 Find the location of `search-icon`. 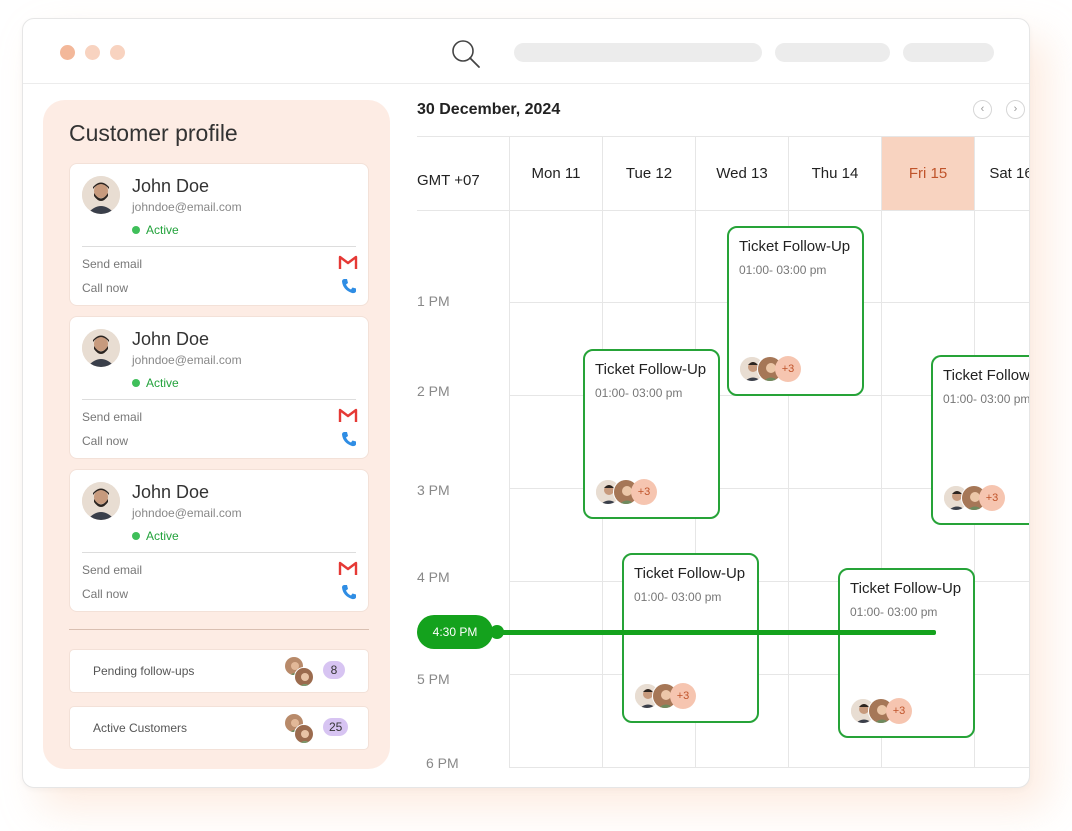

search-icon is located at coordinates (466, 54).